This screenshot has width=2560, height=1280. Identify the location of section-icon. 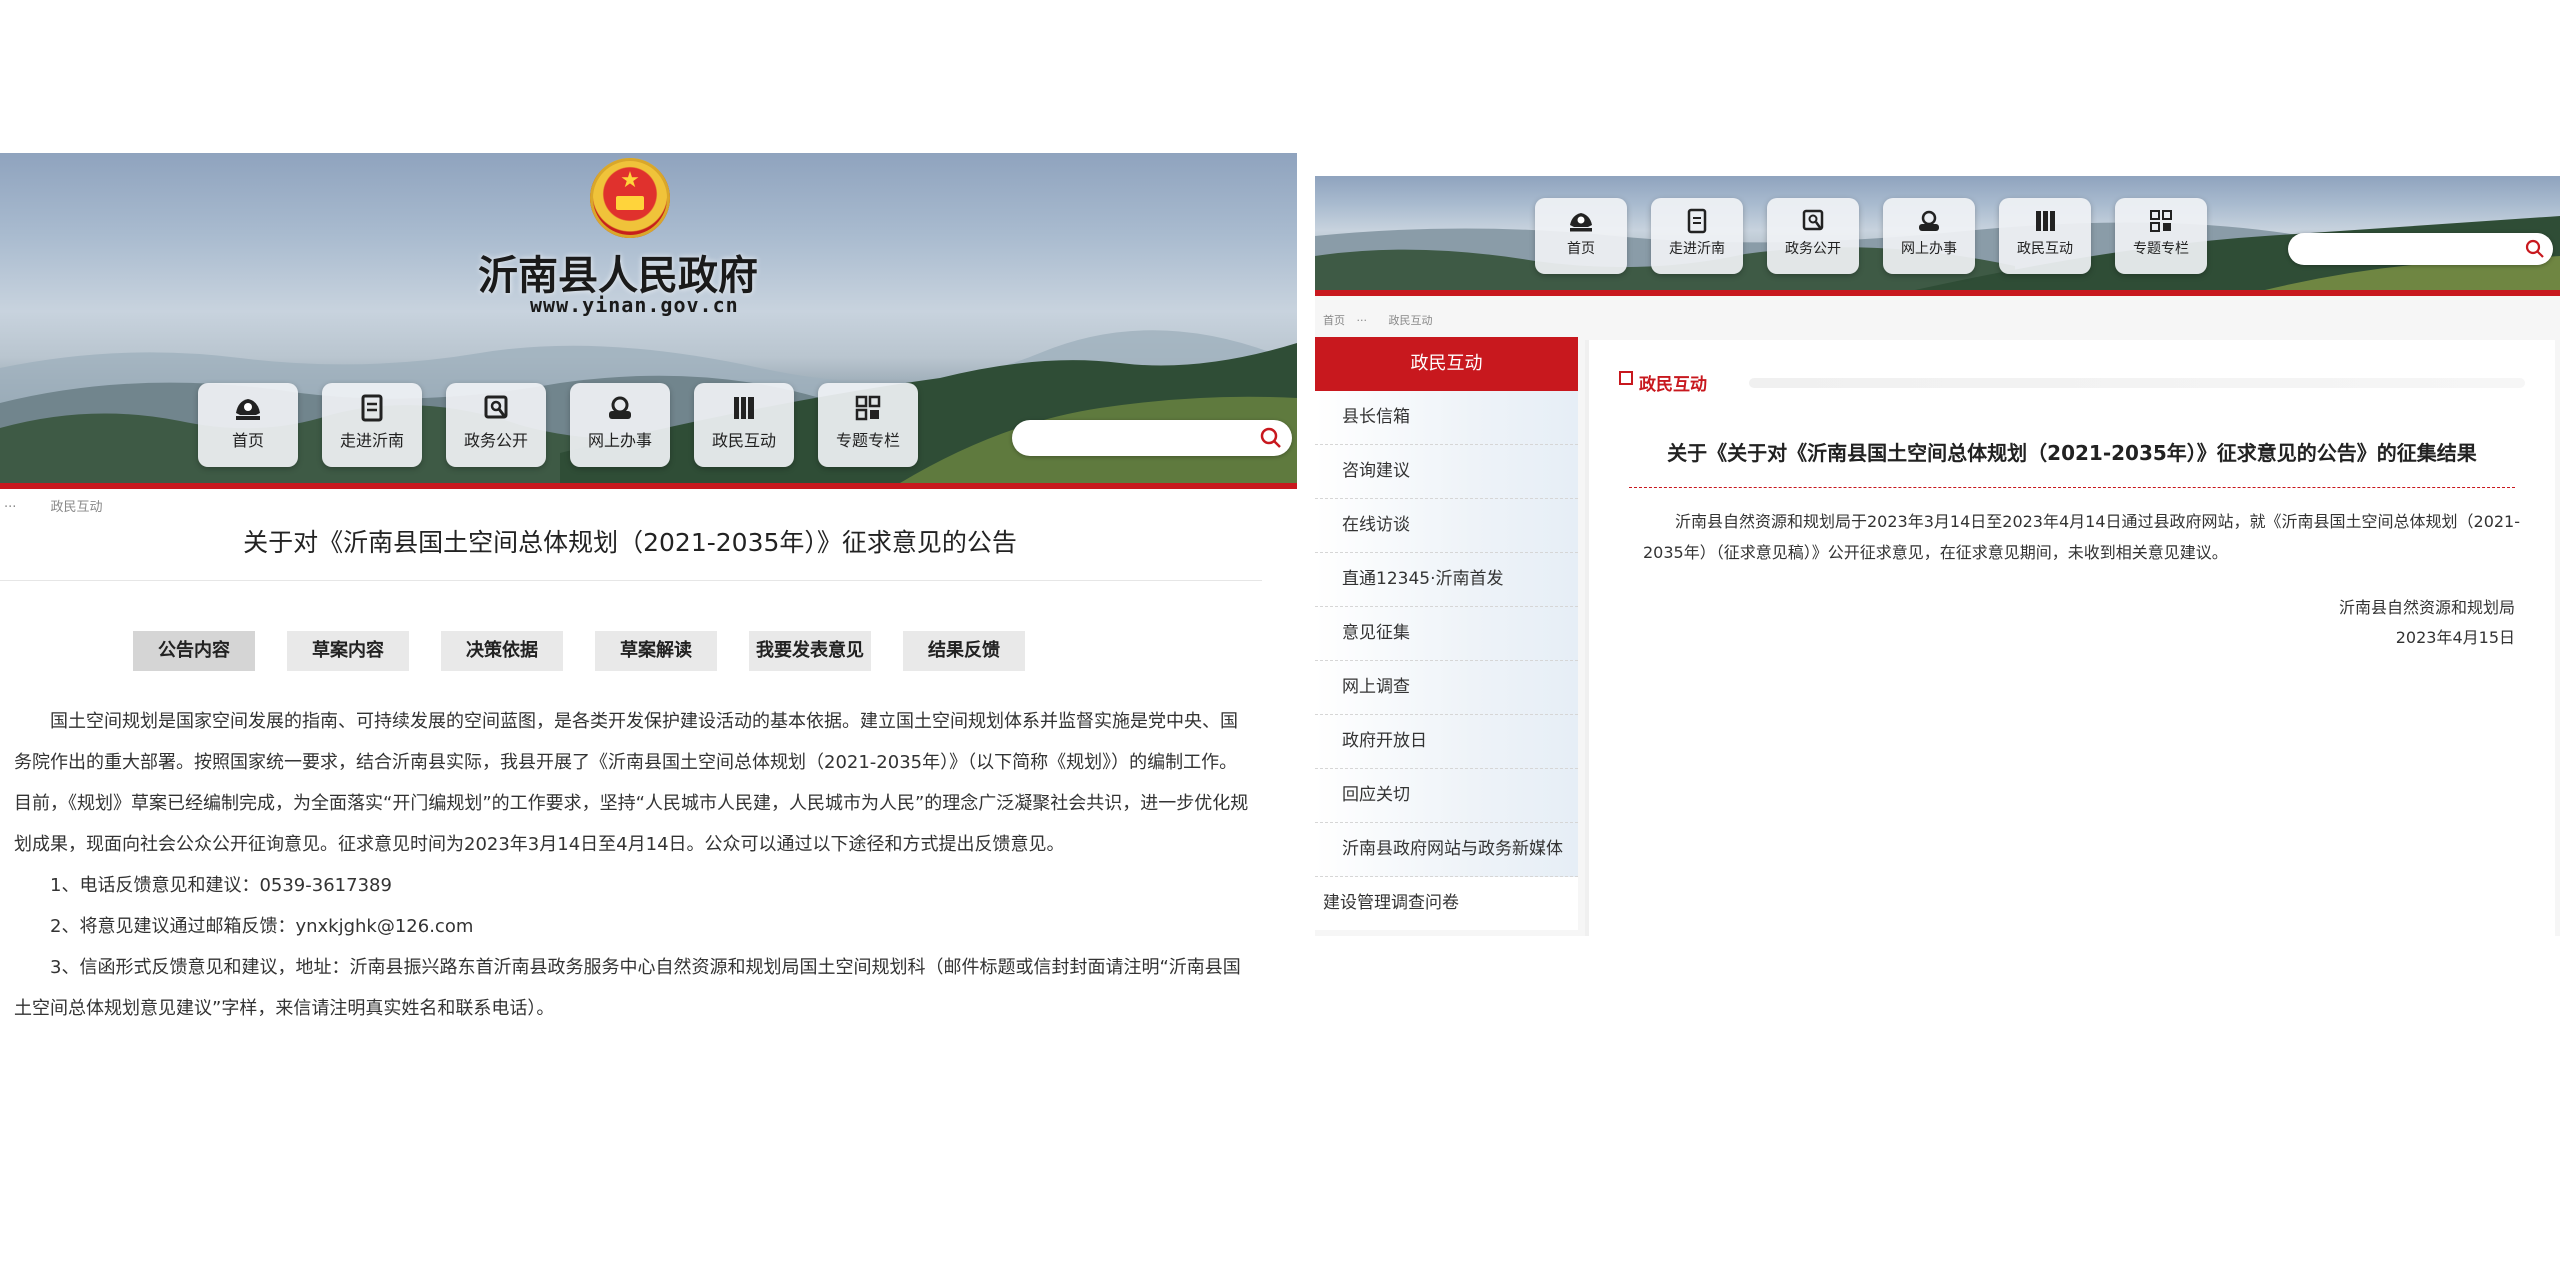
(1626, 378).